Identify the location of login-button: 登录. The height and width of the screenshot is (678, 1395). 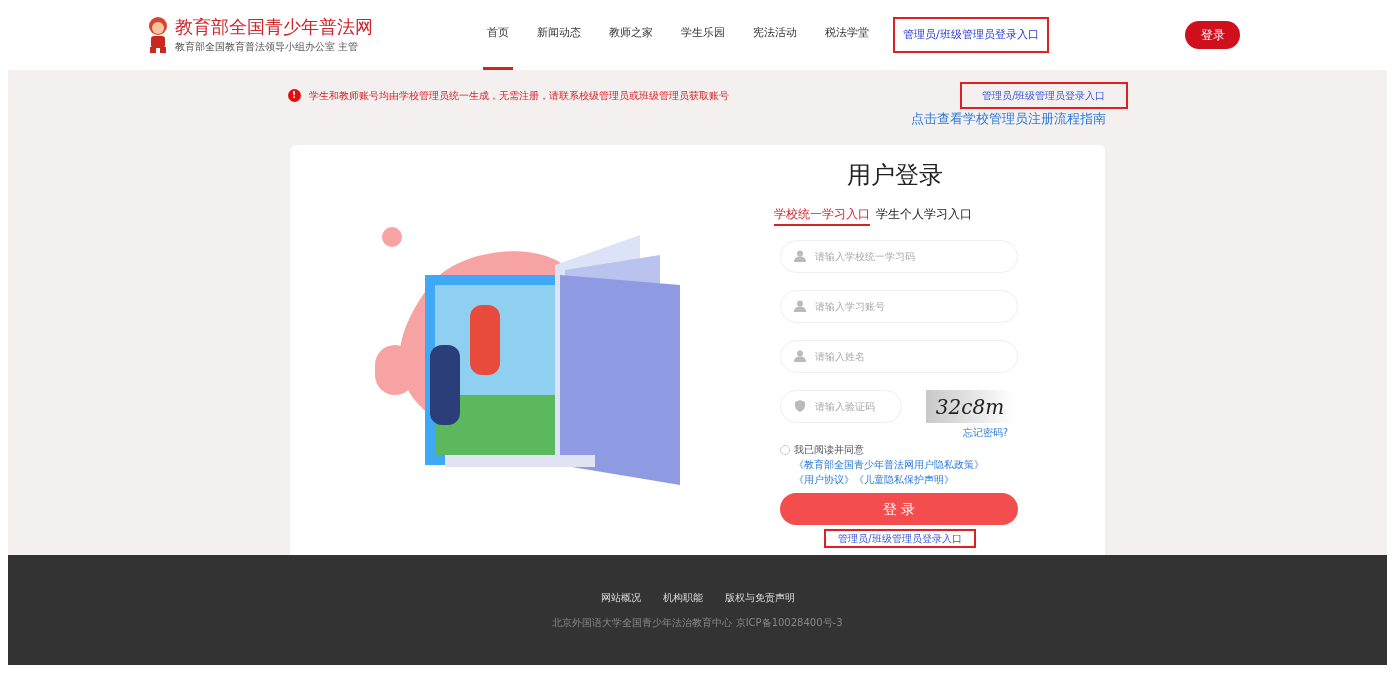
(1212, 35).